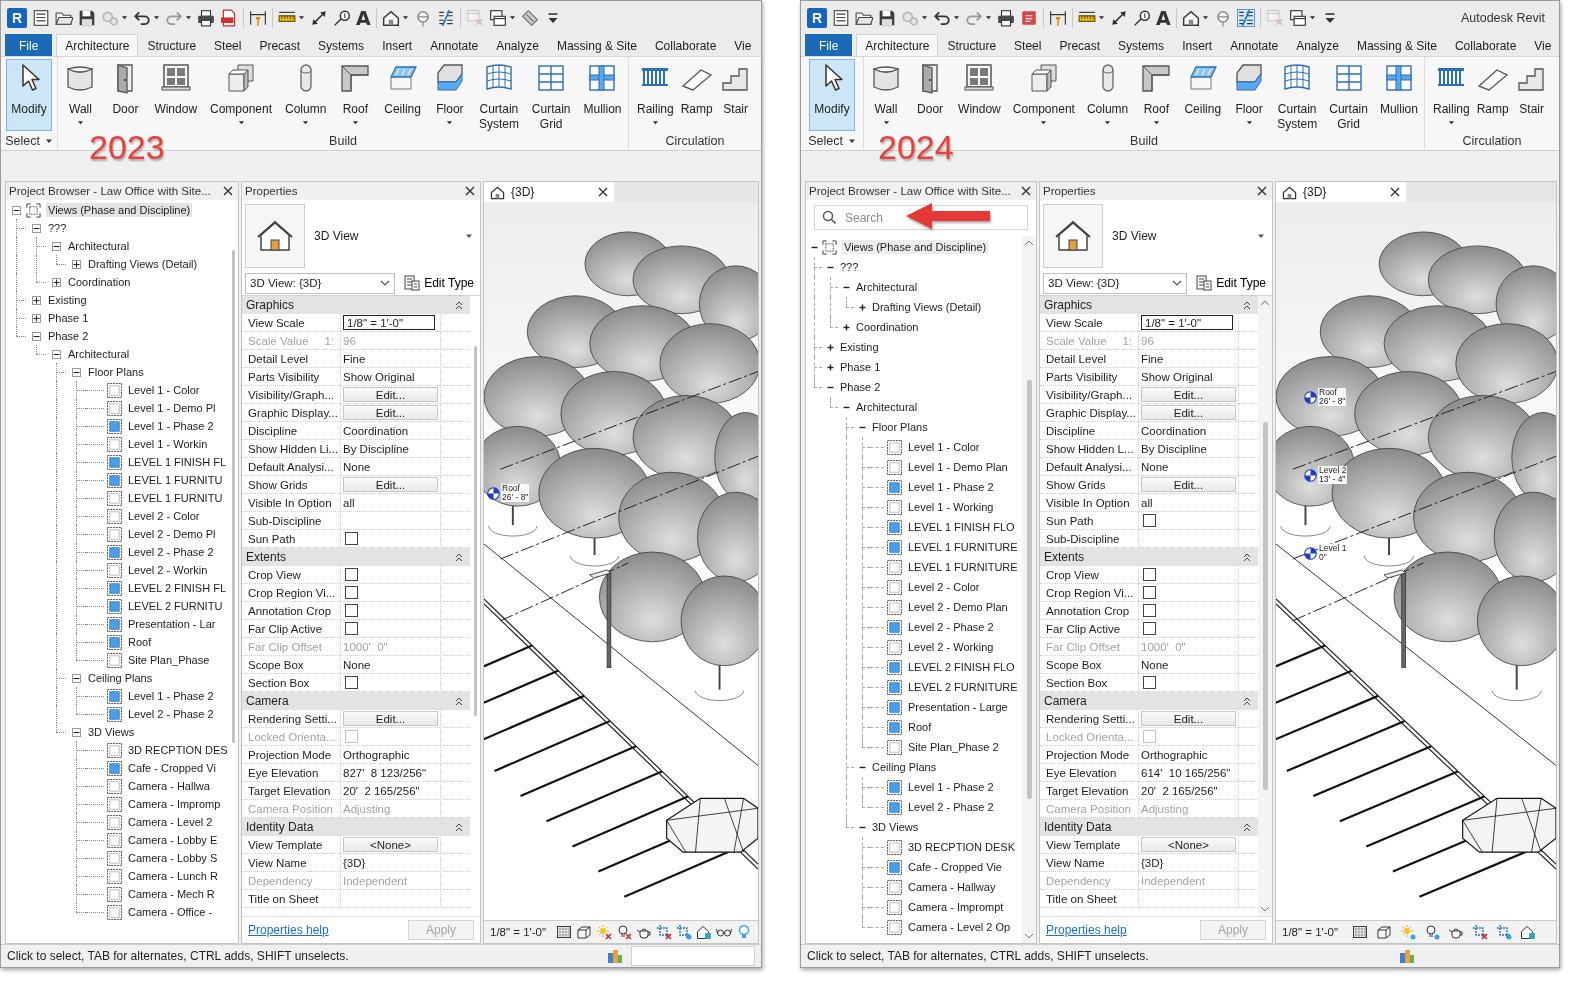  I want to click on tree-item: Site Plan_Phase, so click(169, 660).